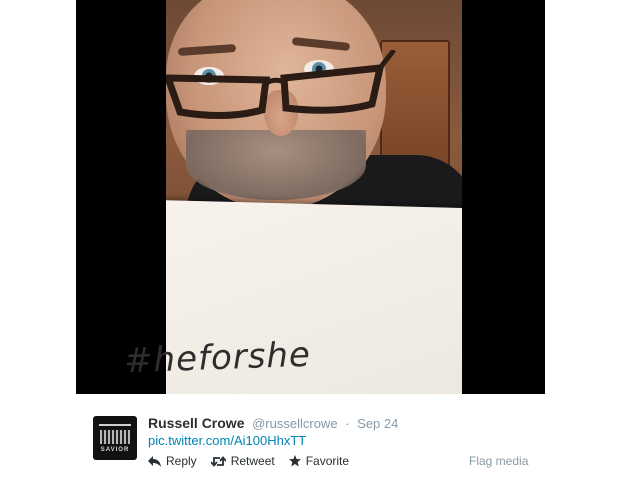  I want to click on reply-button: Reply, so click(172, 461).